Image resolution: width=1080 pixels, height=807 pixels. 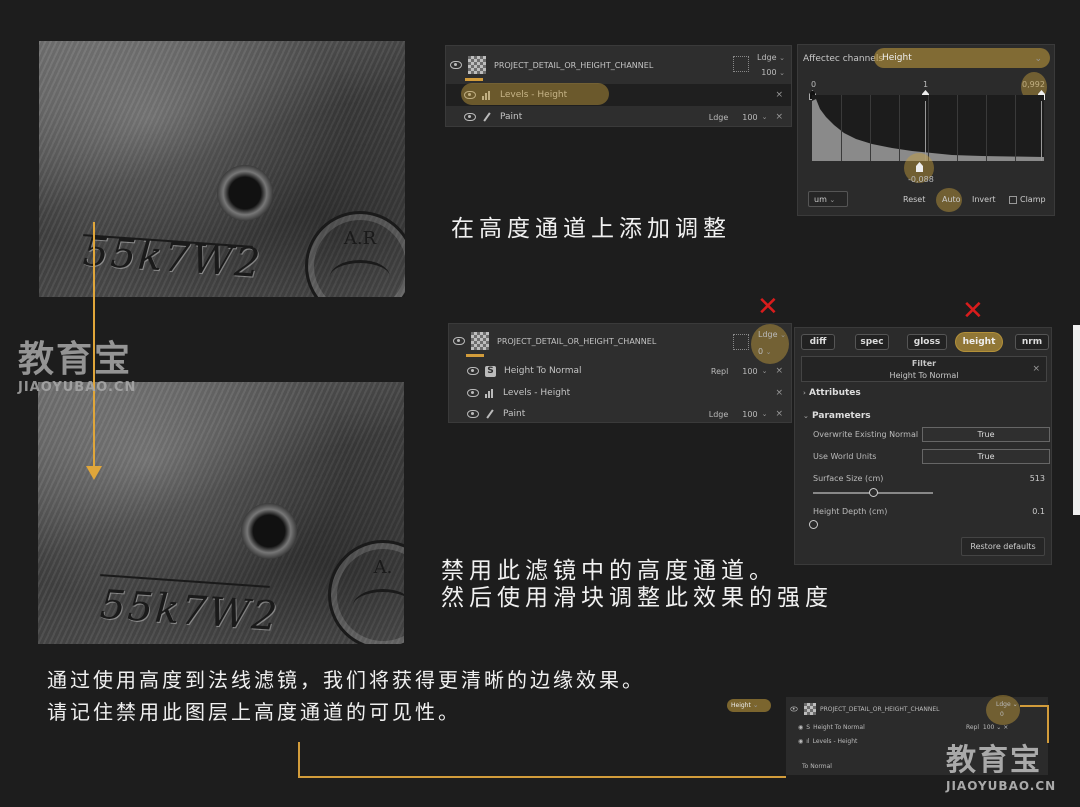 I want to click on layer-row-height-to-normal: S Height To Normal Repl 100 ⌄ ×, so click(x=620, y=371).